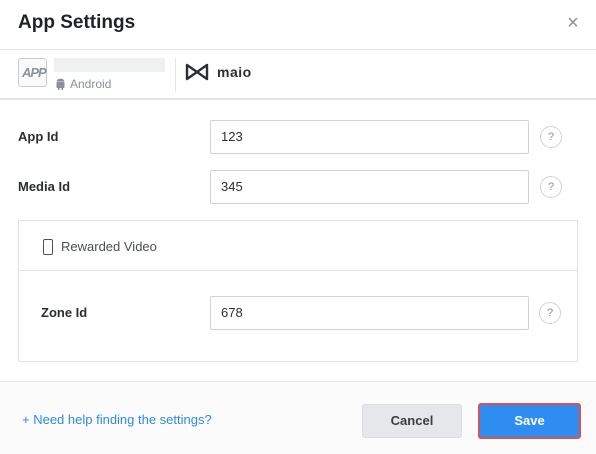 The image size is (596, 454). I want to click on close-icon: ×, so click(573, 23).